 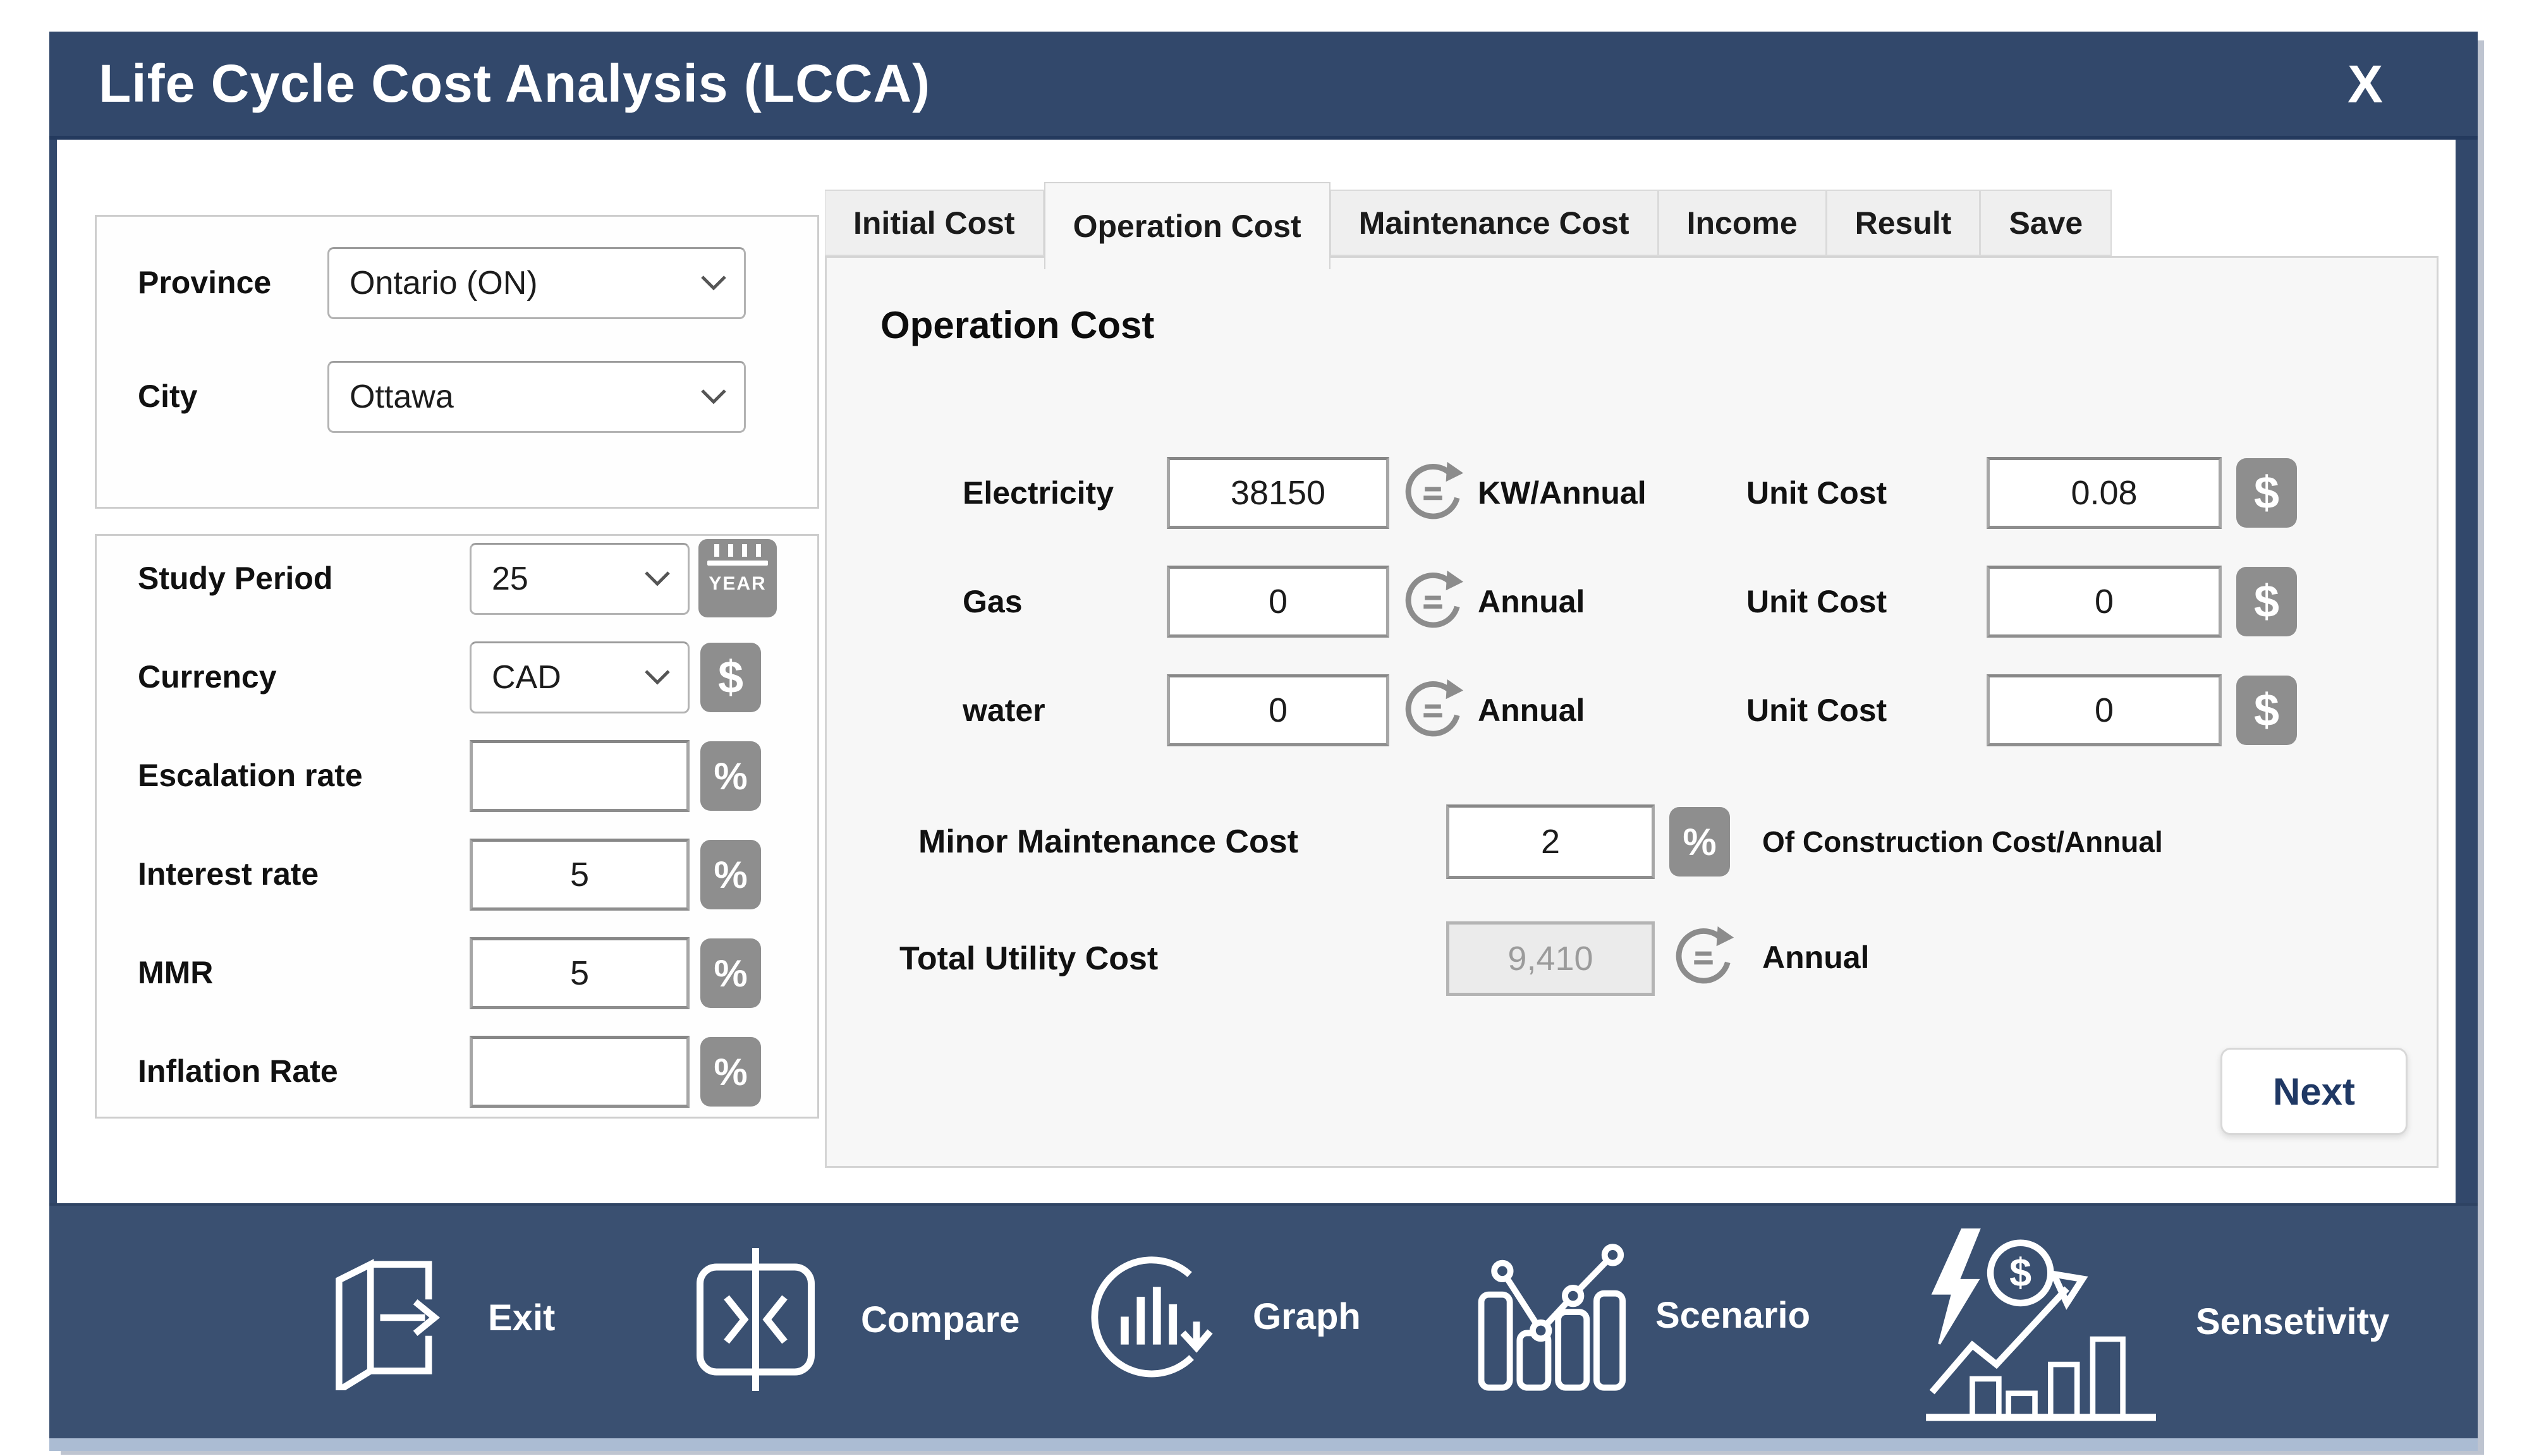 I want to click on tab-maintenance-cost: Maintenance Cost, so click(x=1494, y=223).